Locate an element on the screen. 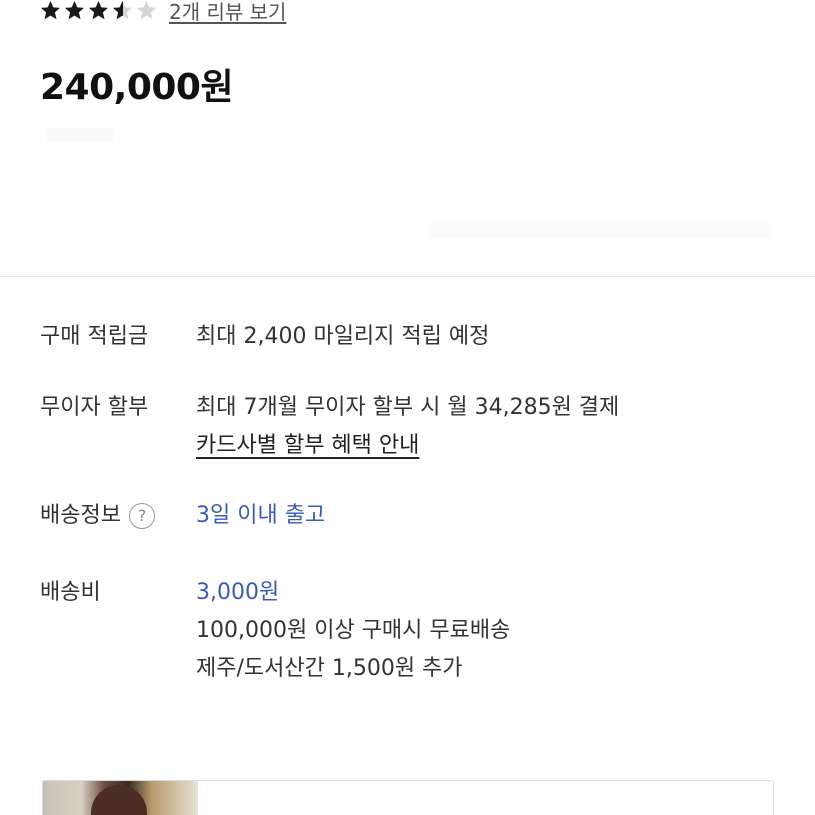 This screenshot has width=815, height=815. product-price: 240,000원 is located at coordinates (137, 87).